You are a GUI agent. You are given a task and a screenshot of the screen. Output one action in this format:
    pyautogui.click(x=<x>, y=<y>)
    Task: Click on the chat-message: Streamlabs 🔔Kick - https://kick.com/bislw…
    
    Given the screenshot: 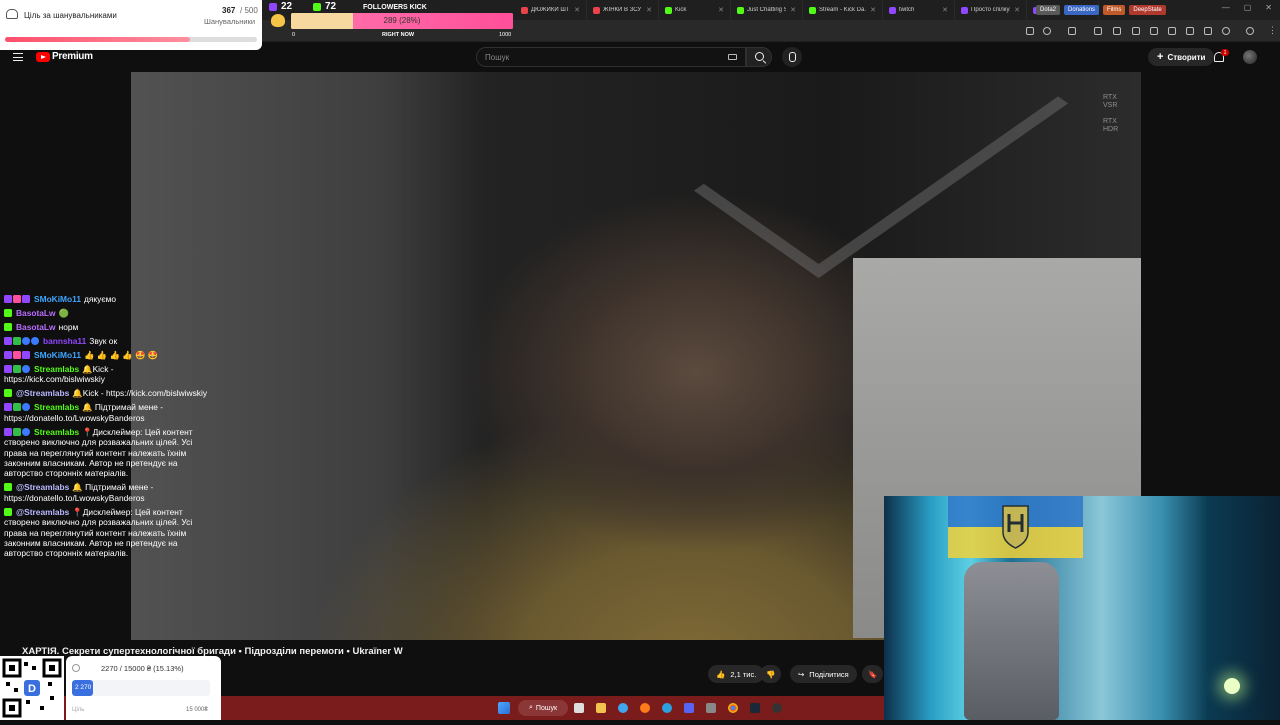 What is the action you would take?
    pyautogui.click(x=110, y=374)
    